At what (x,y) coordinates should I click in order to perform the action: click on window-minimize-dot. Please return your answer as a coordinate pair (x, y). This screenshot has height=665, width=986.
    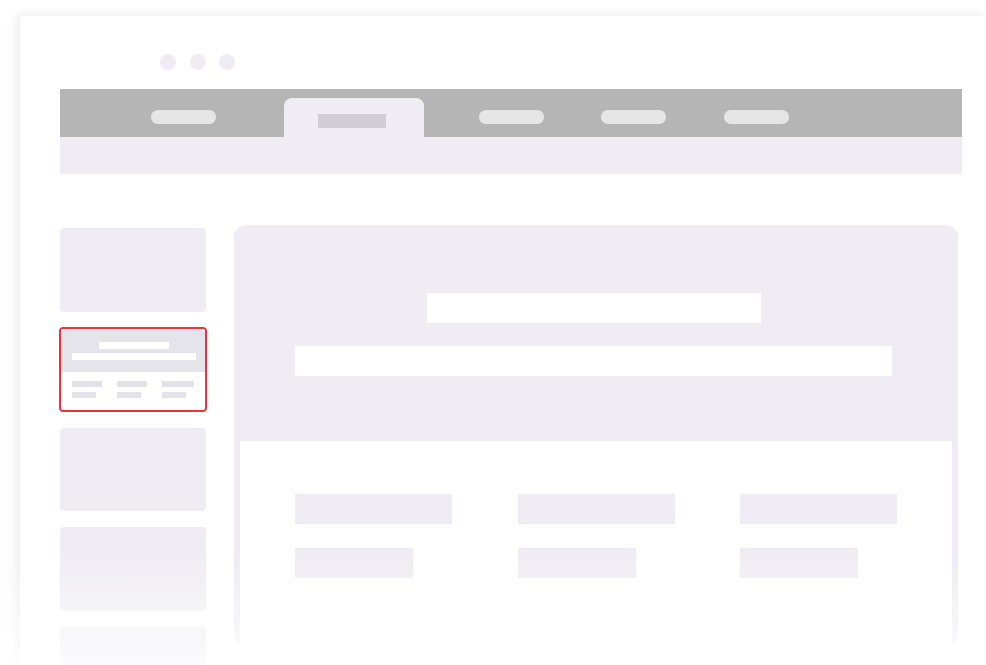
    Looking at the image, I should click on (198, 62).